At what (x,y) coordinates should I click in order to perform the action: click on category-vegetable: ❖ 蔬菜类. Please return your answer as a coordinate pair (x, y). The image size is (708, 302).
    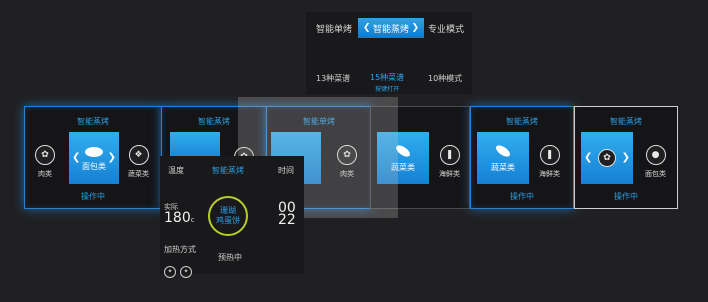
    Looking at the image, I should click on (138, 162).